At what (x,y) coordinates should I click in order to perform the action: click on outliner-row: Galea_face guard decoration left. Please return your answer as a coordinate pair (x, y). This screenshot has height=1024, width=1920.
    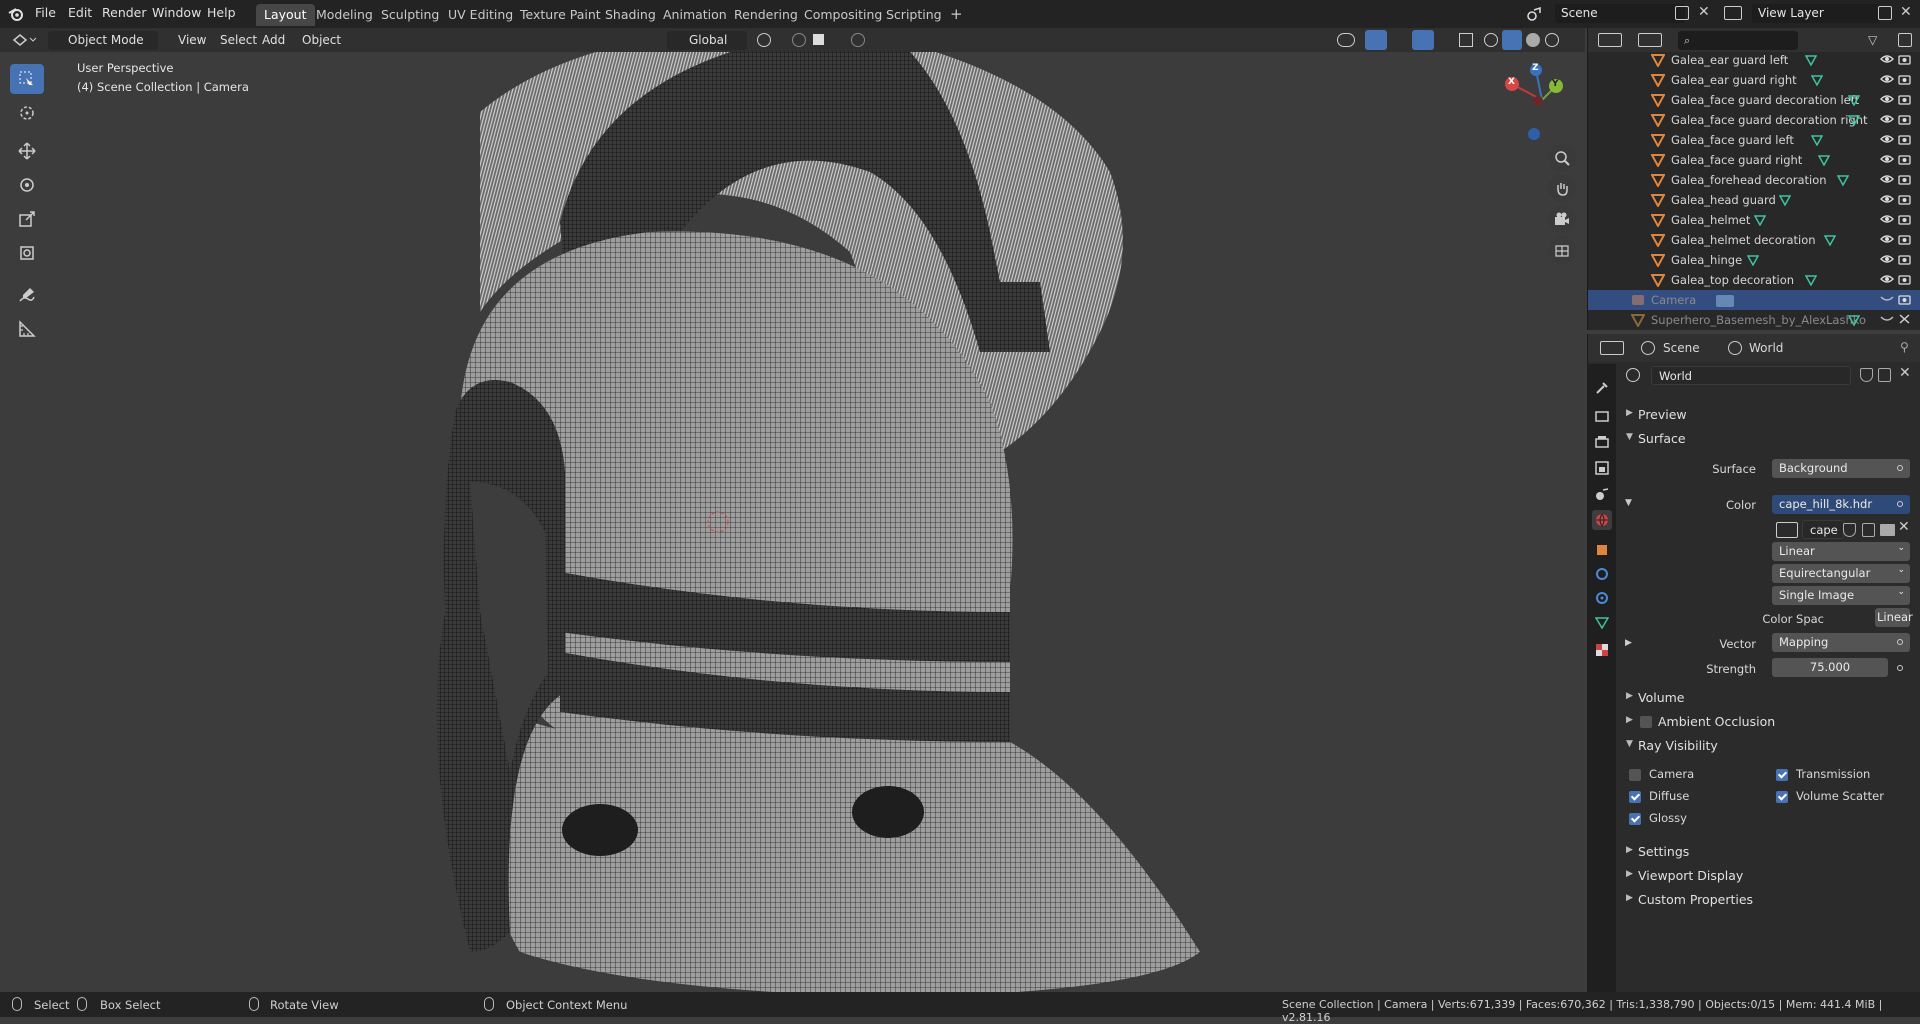
    Looking at the image, I should click on (1754, 100).